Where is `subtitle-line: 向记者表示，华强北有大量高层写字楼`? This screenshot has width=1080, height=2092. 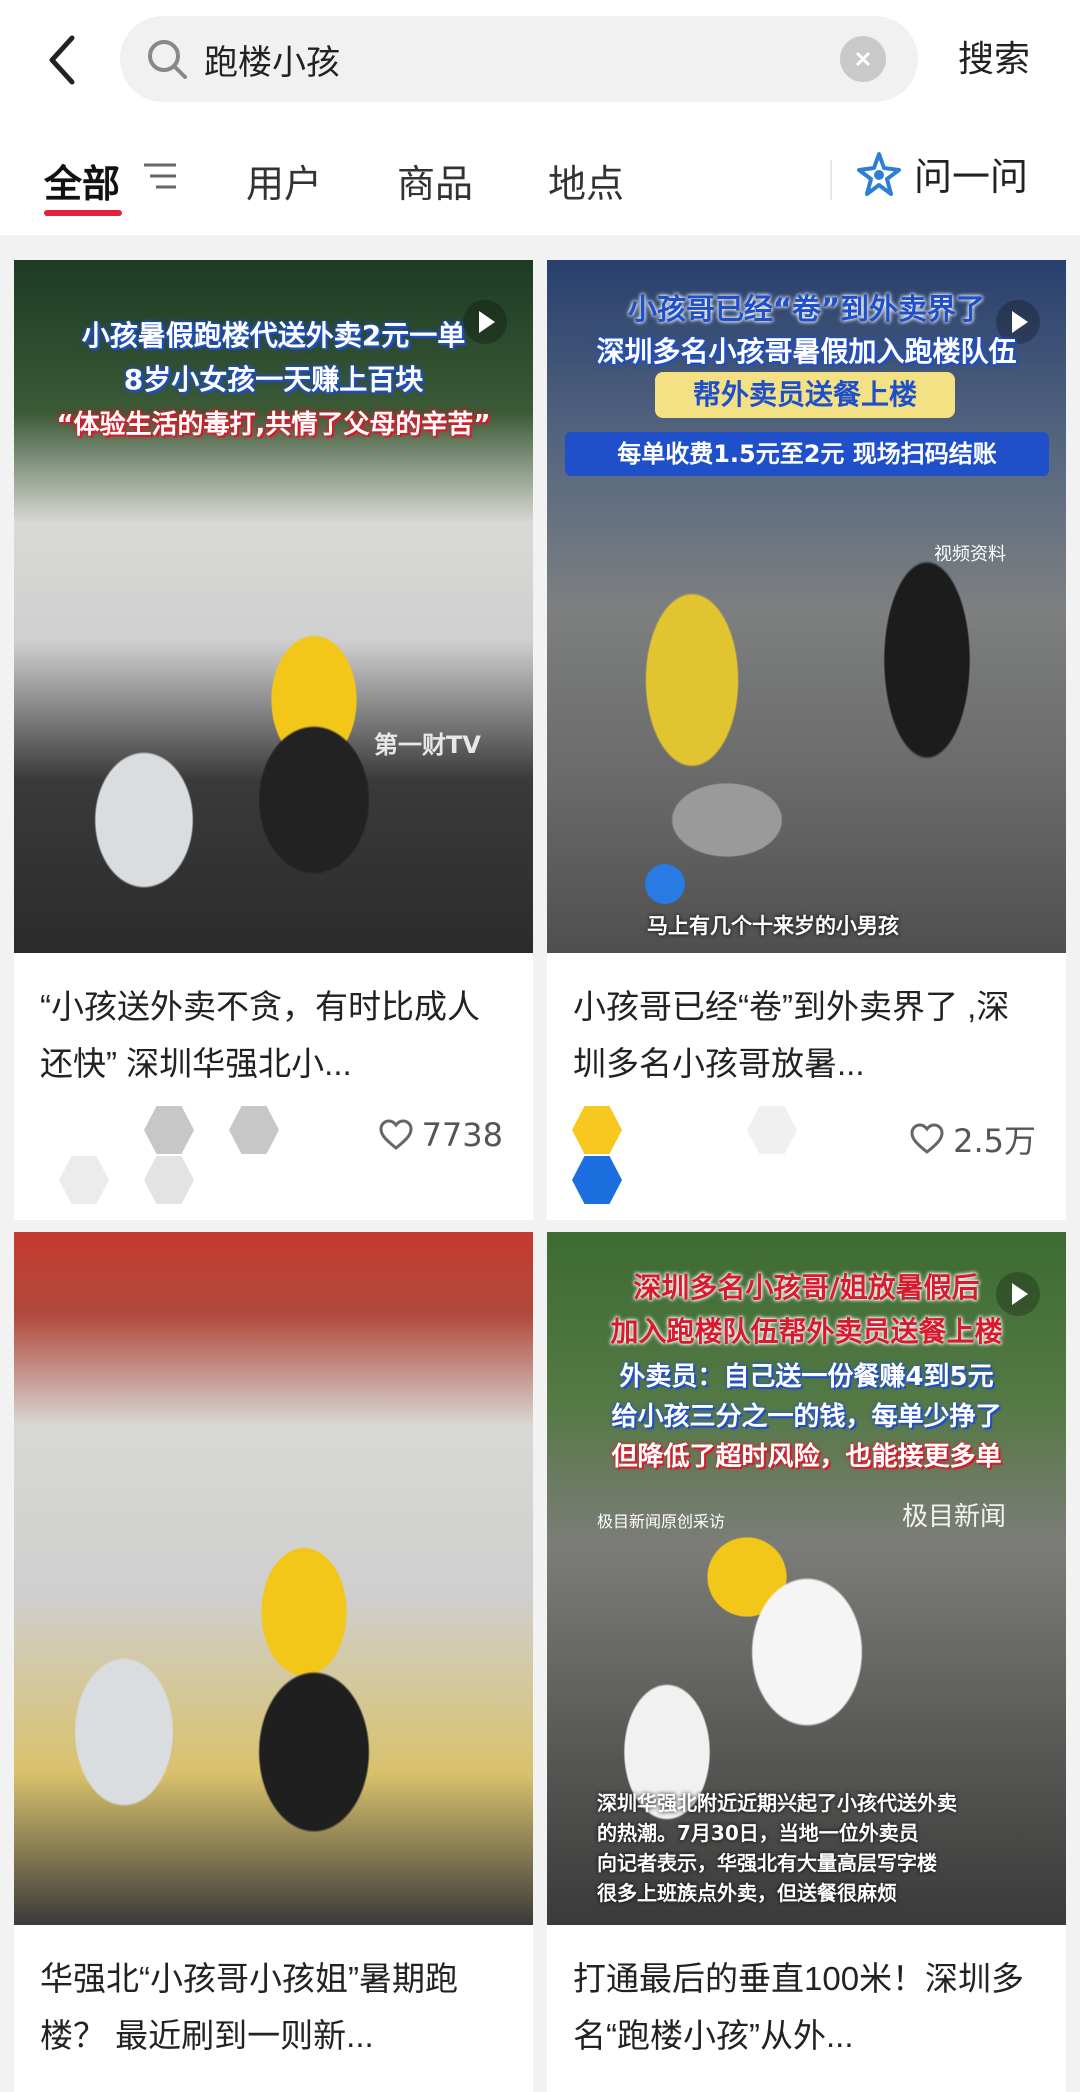
subtitle-line: 向记者表示，华强北有大量高层写字楼 is located at coordinates (767, 1863).